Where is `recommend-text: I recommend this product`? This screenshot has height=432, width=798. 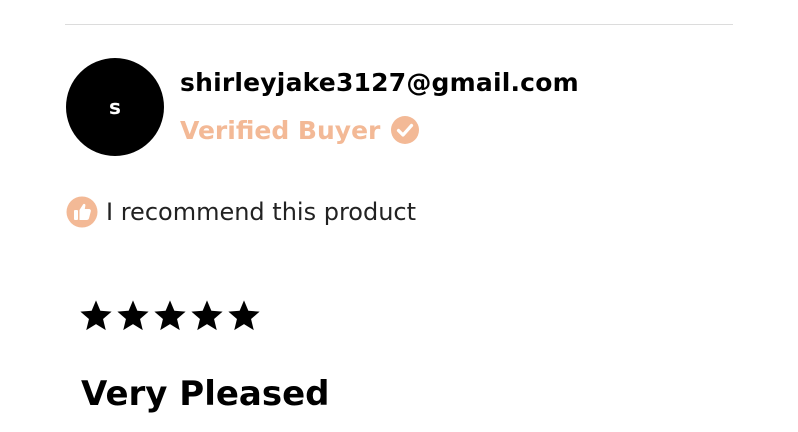 recommend-text: I recommend this product is located at coordinates (261, 212).